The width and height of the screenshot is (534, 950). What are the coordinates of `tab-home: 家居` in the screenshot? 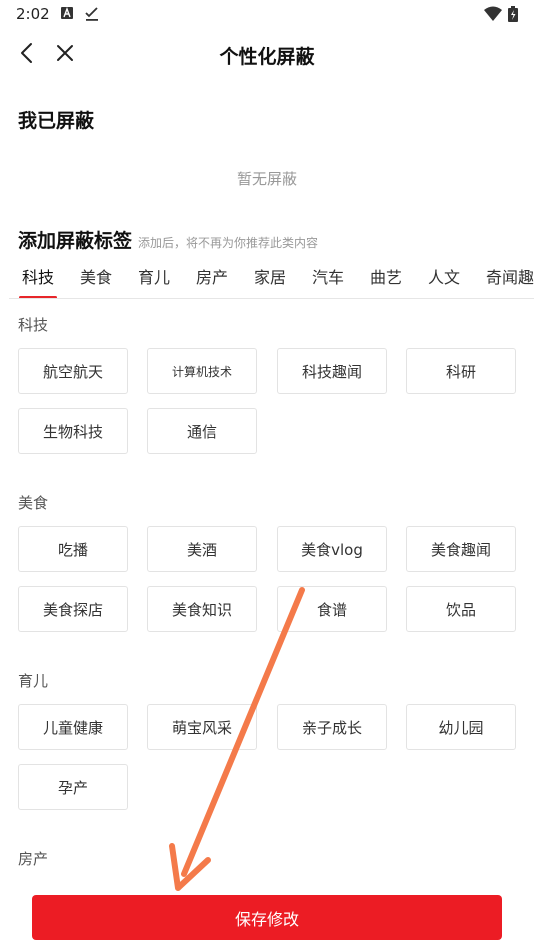 It's located at (270, 276).